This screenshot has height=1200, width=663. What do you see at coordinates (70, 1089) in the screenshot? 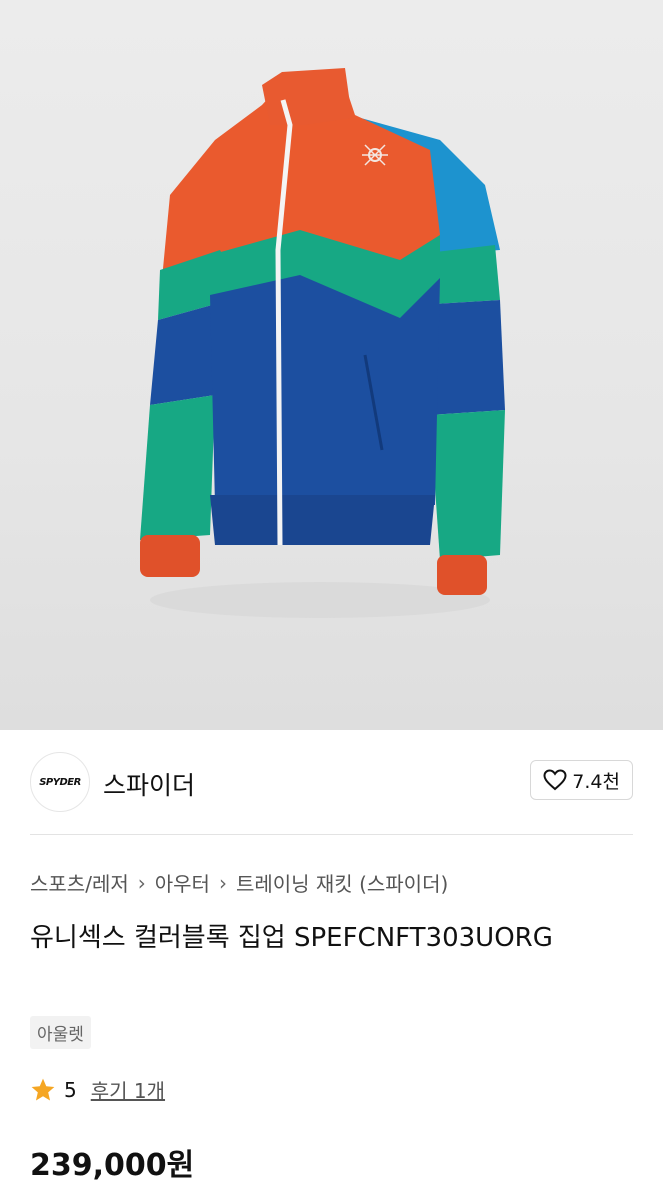
I see `rating-value: 5` at bounding box center [70, 1089].